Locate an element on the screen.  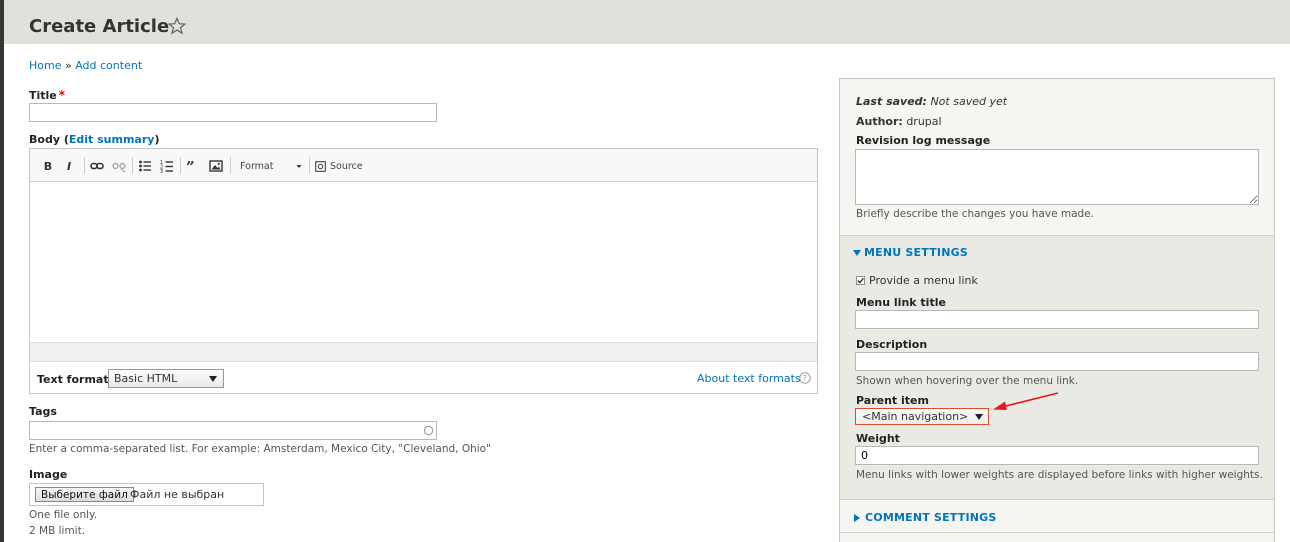
title-input is located at coordinates (233, 112).